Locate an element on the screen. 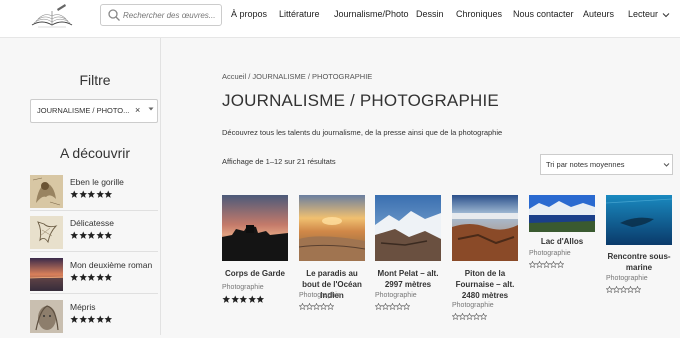  product-name: Mon deuxième roman is located at coordinates (111, 265).